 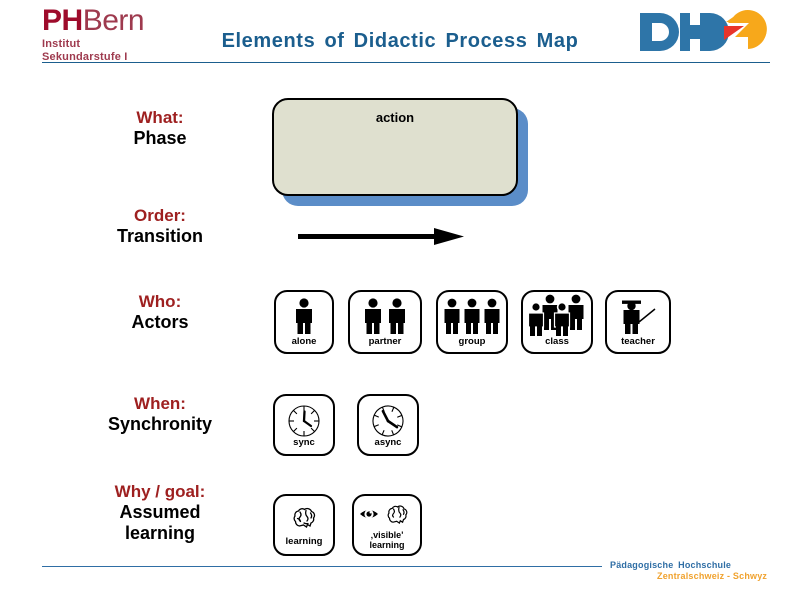 I want to click on header-divider, so click(x=406, y=62).